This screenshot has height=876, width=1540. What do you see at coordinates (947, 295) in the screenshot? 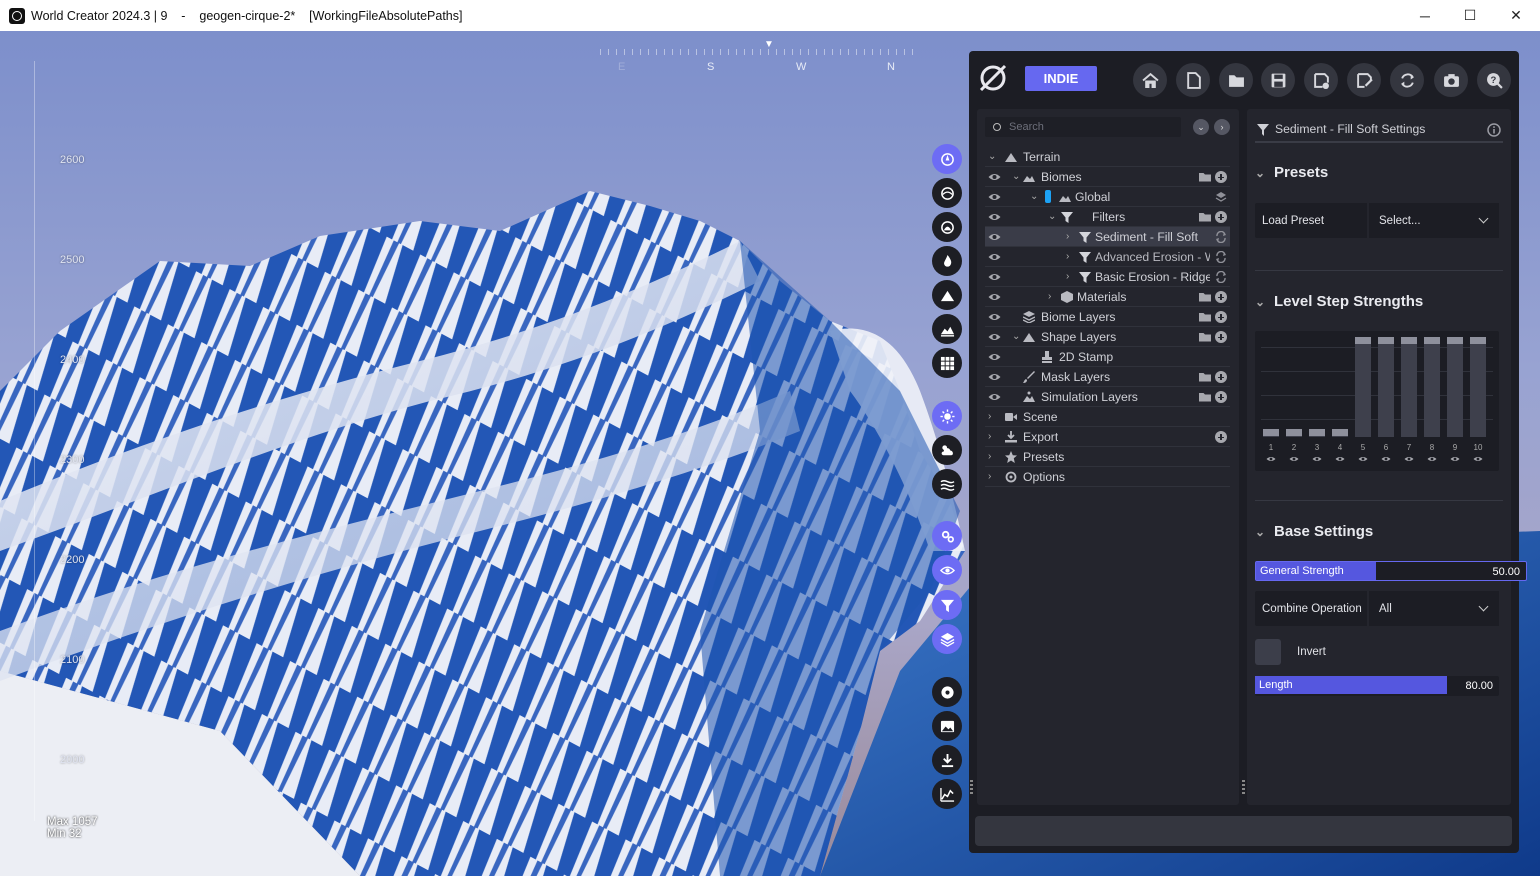
I see `mountain-mode-button` at bounding box center [947, 295].